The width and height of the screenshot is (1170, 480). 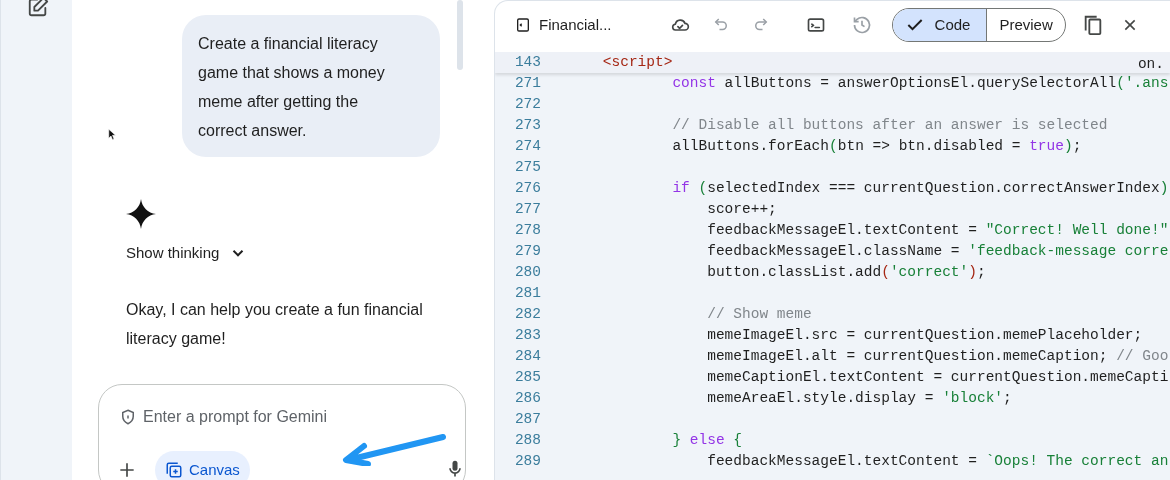 I want to click on code-line: memeAreaEl.style.display = 'block';, so click(x=859, y=398).